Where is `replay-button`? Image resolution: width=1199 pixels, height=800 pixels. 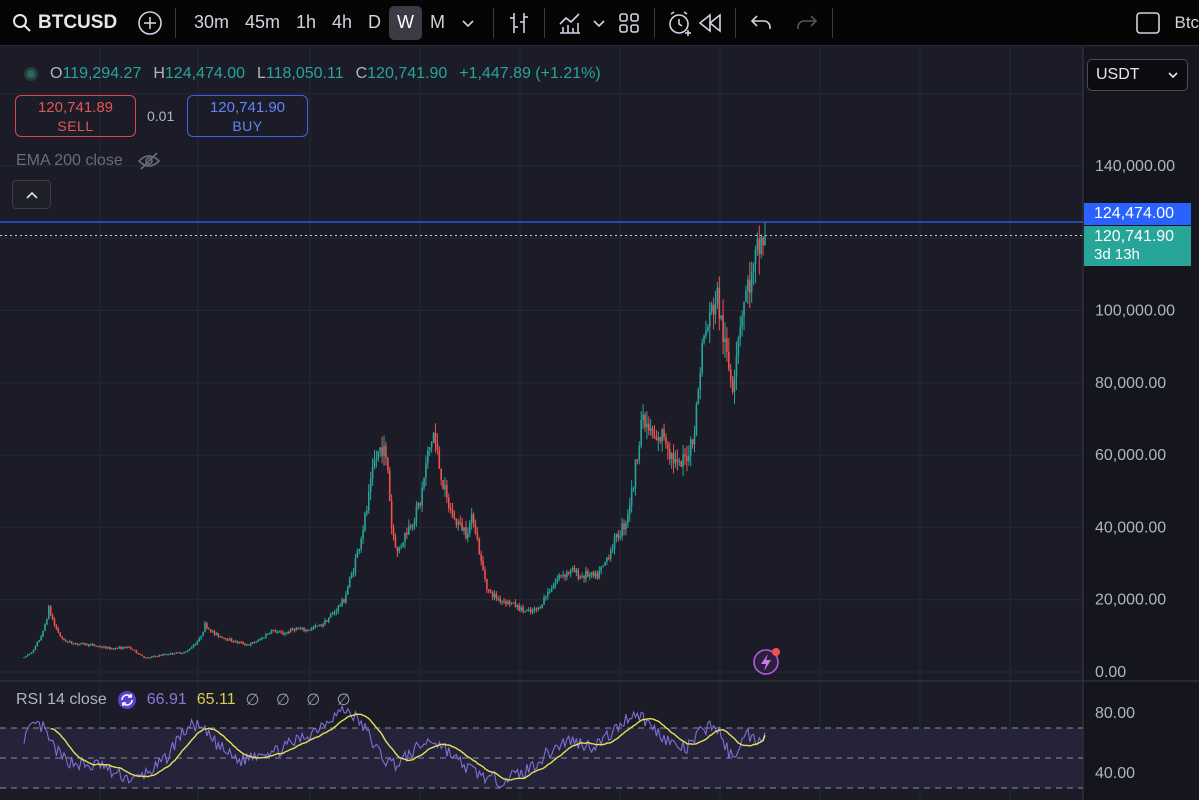
replay-button is located at coordinates (710, 23).